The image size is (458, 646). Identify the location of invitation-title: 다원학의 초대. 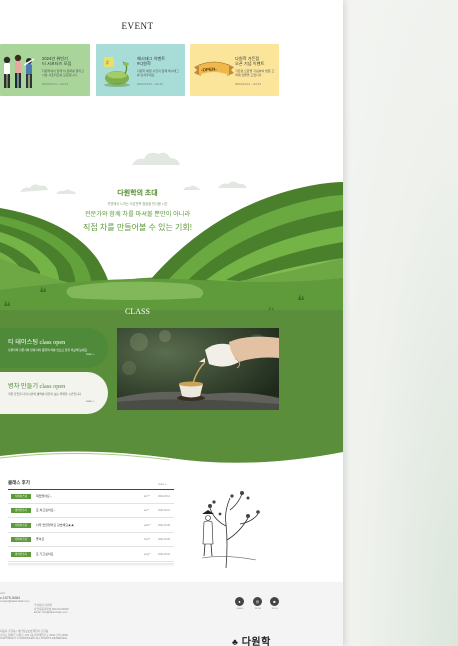
(137, 193).